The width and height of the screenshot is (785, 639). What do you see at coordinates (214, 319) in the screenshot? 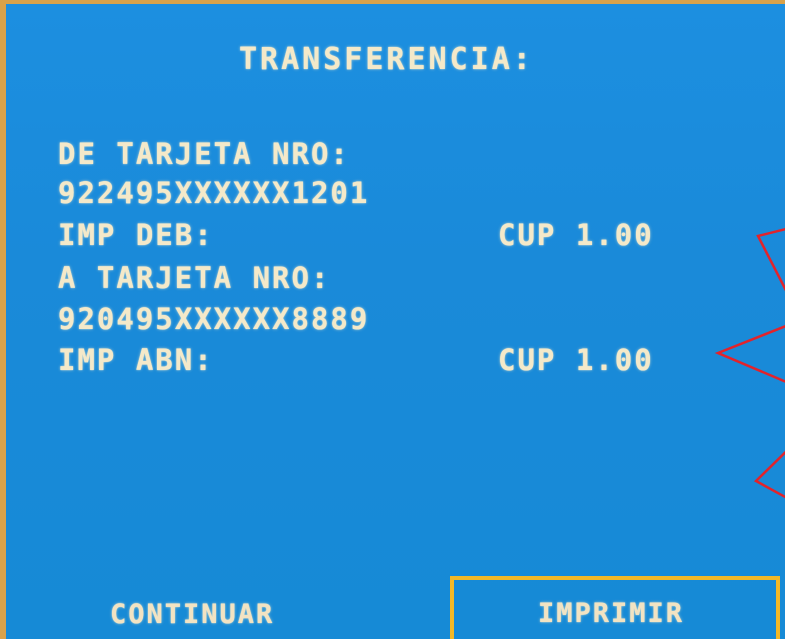
I see `to-card-number: 920495XXXXXX8889` at bounding box center [214, 319].